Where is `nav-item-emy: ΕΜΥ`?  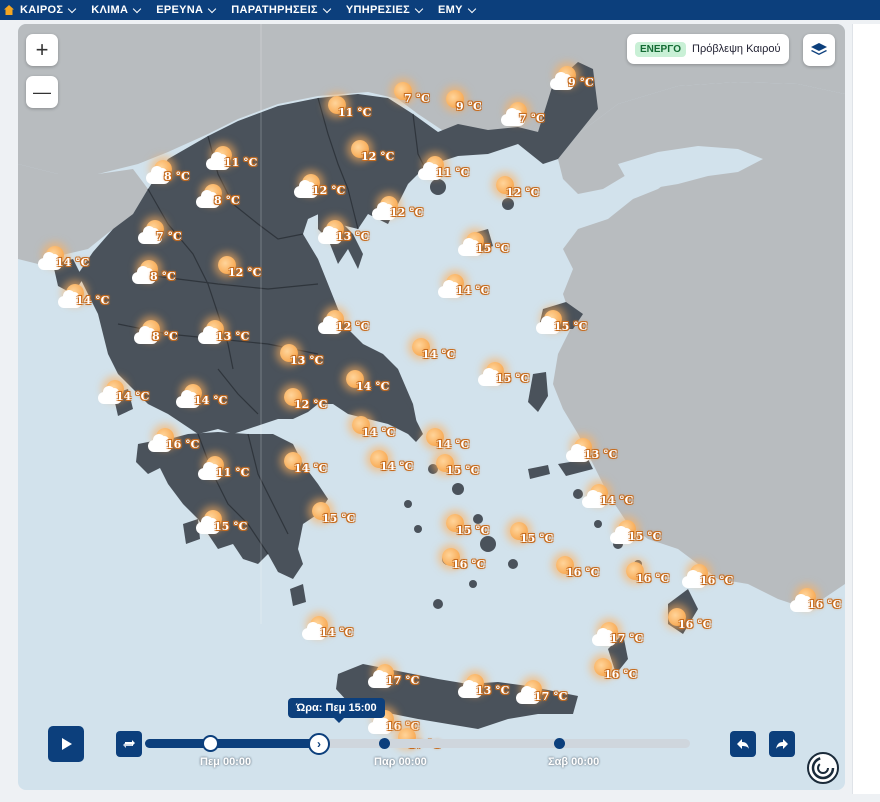 nav-item-emy: ΕΜΥ is located at coordinates (457, 10).